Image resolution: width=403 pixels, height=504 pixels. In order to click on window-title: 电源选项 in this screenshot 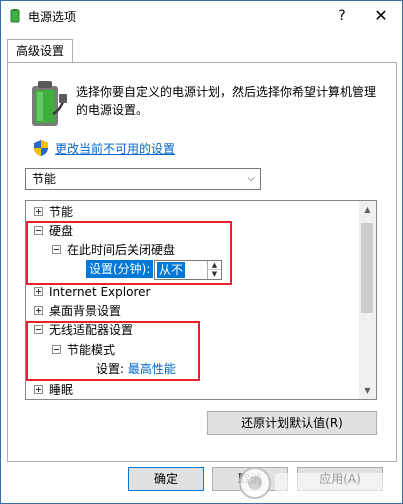, I will do `click(52, 17)`.